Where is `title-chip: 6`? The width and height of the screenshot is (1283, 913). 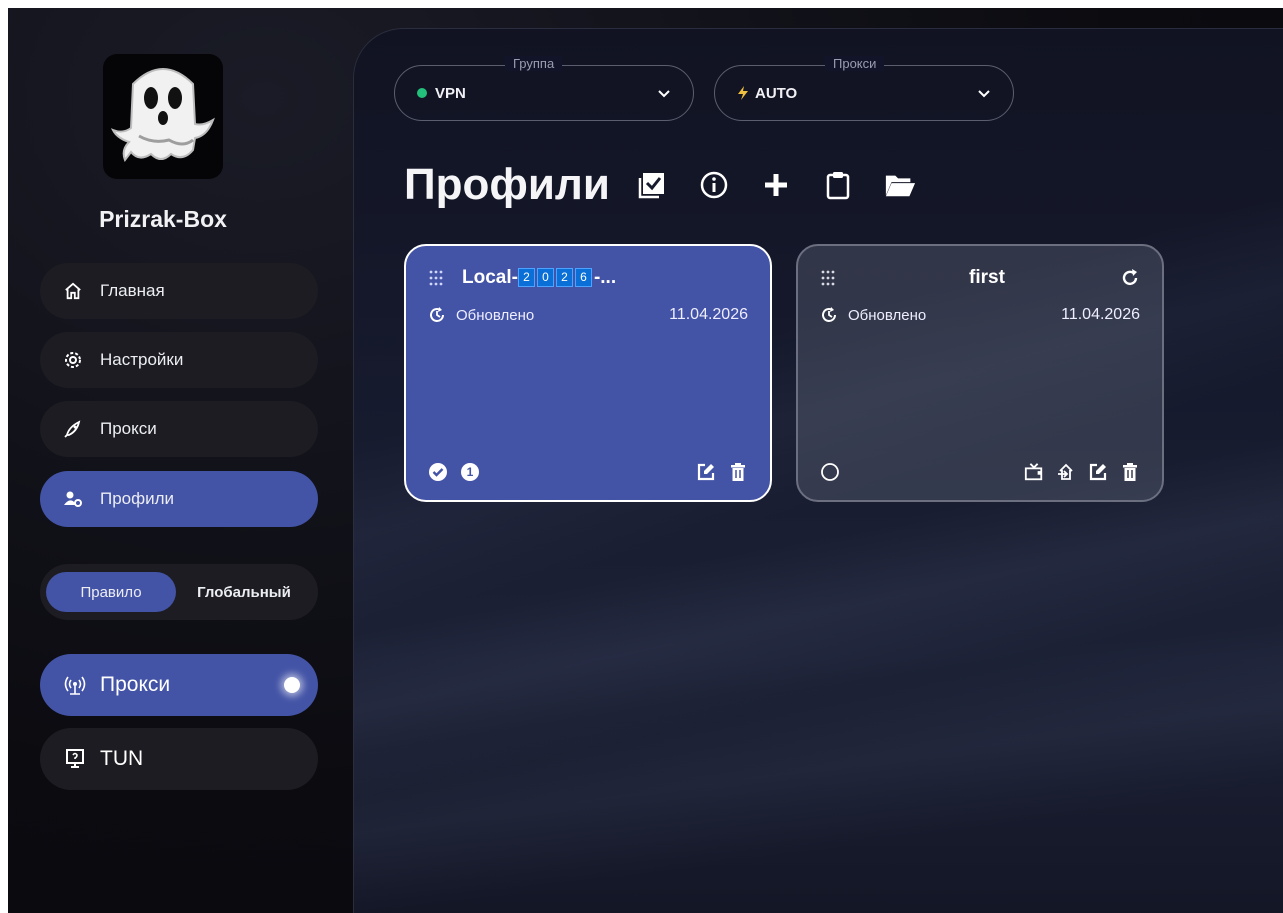 title-chip: 6 is located at coordinates (583, 278).